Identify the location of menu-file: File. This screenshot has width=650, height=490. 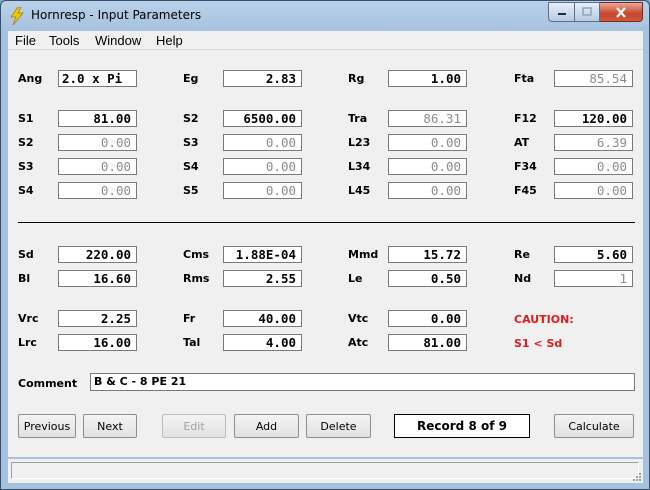
(25, 40).